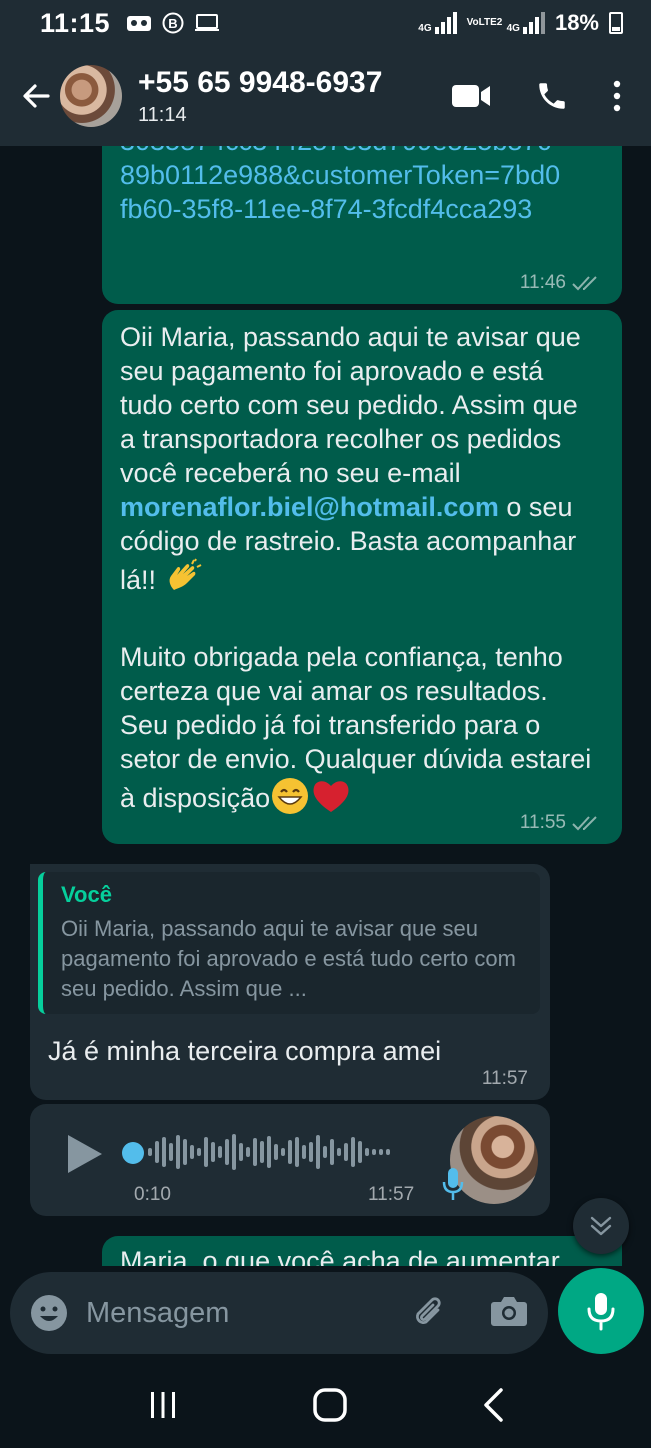 This screenshot has width=651, height=1448. What do you see at coordinates (509, 1311) in the screenshot?
I see `camera-icon` at bounding box center [509, 1311].